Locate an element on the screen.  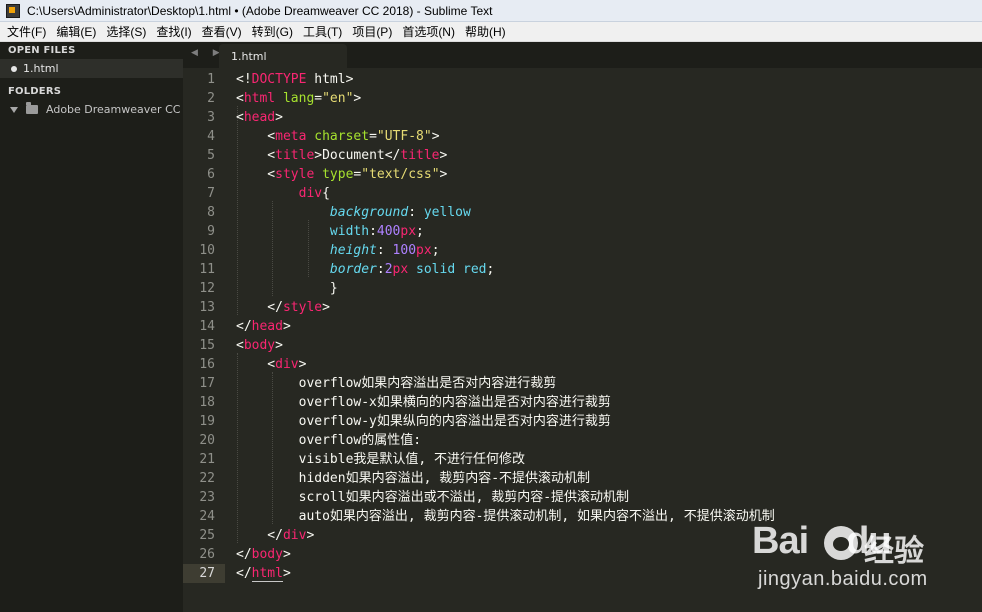
line-number: 27 is located at coordinates (207, 573).